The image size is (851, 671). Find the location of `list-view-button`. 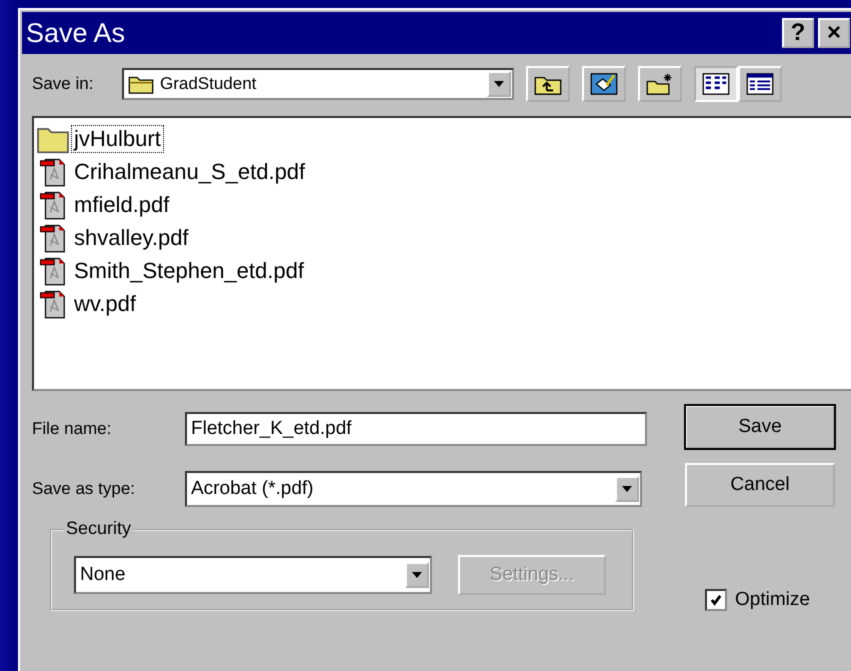

list-view-button is located at coordinates (716, 84).